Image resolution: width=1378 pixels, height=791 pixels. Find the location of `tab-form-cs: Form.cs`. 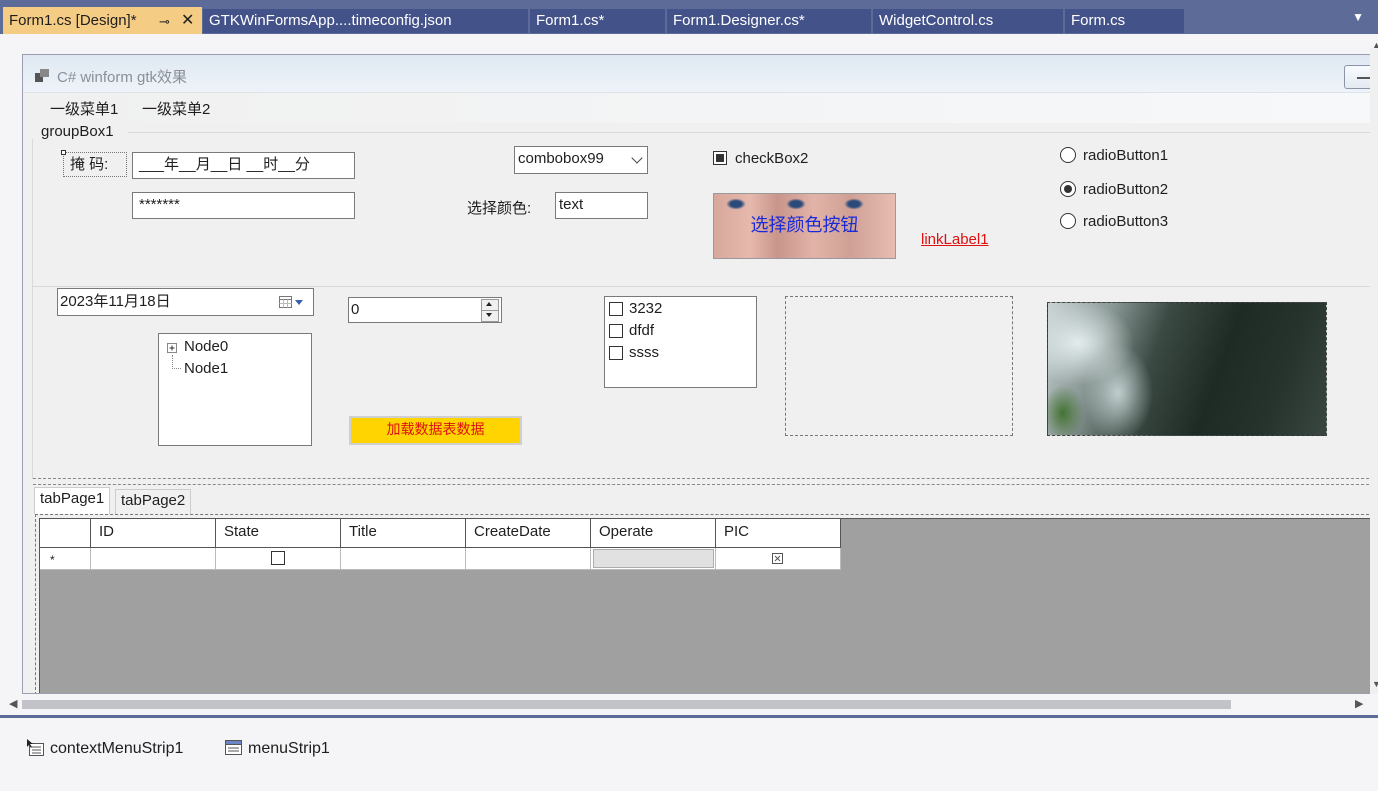

tab-form-cs: Form.cs is located at coordinates (1124, 21).